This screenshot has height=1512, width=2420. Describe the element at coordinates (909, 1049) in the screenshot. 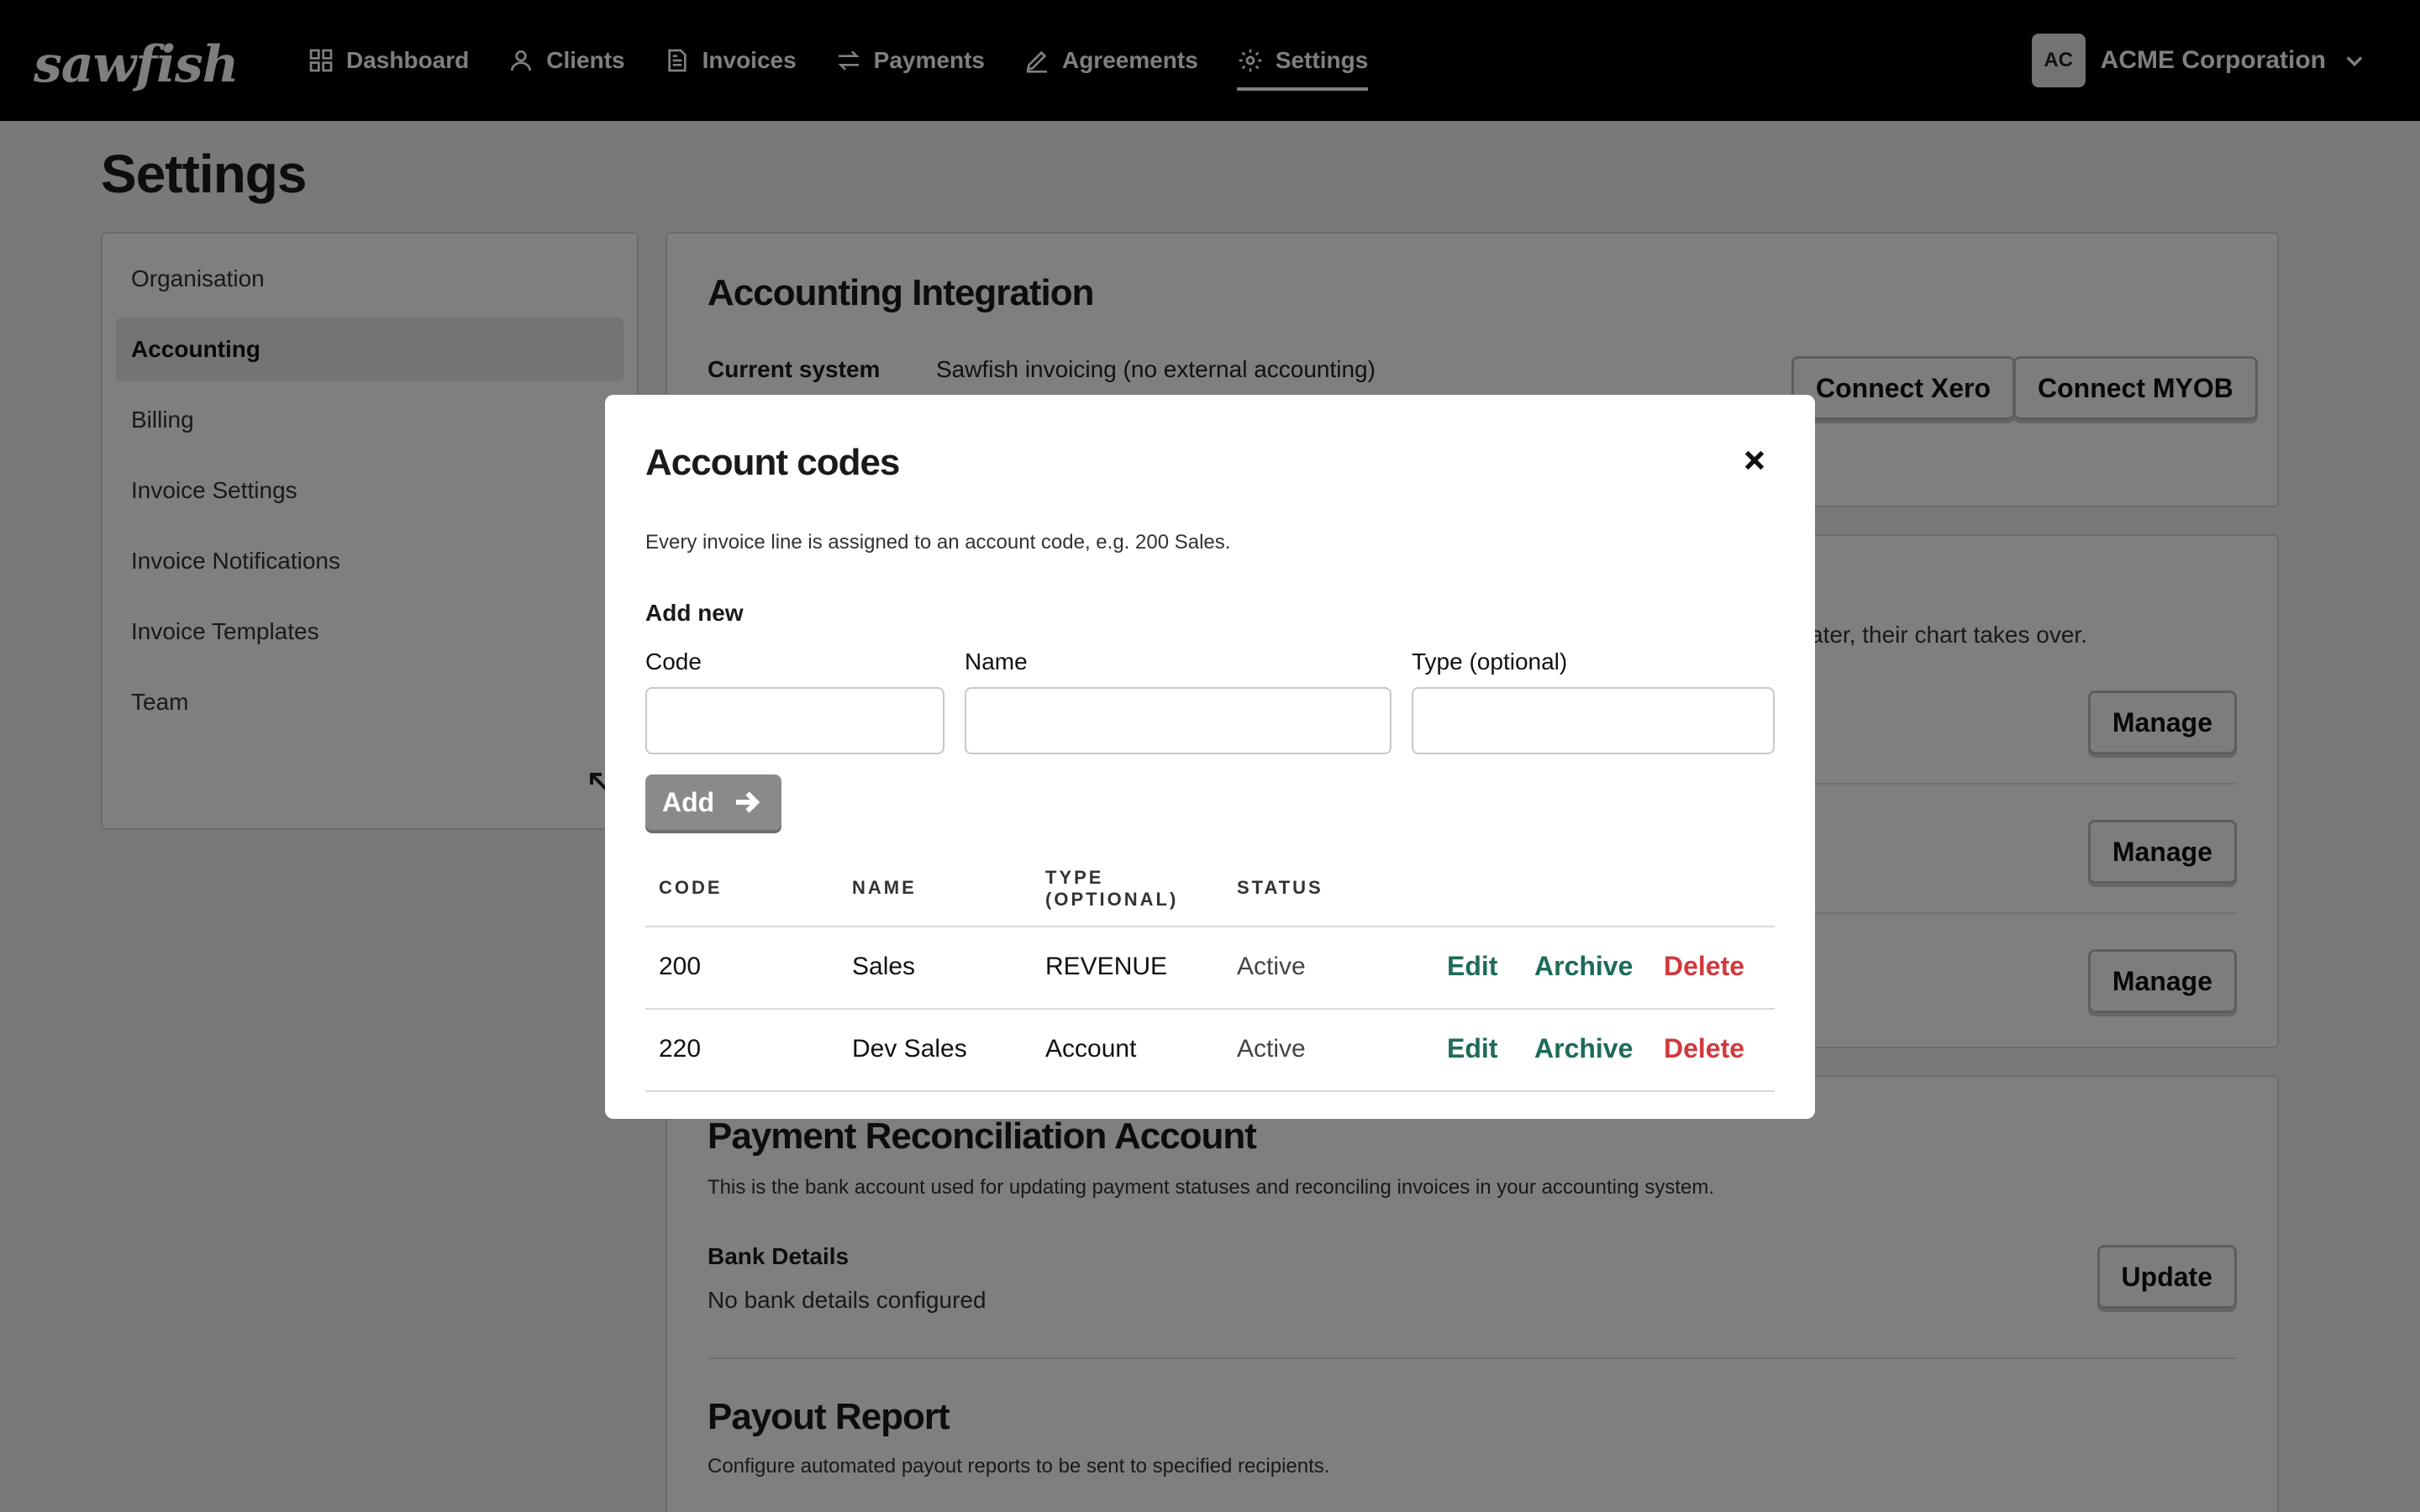

I see `cell-name: Dev Sales` at that location.